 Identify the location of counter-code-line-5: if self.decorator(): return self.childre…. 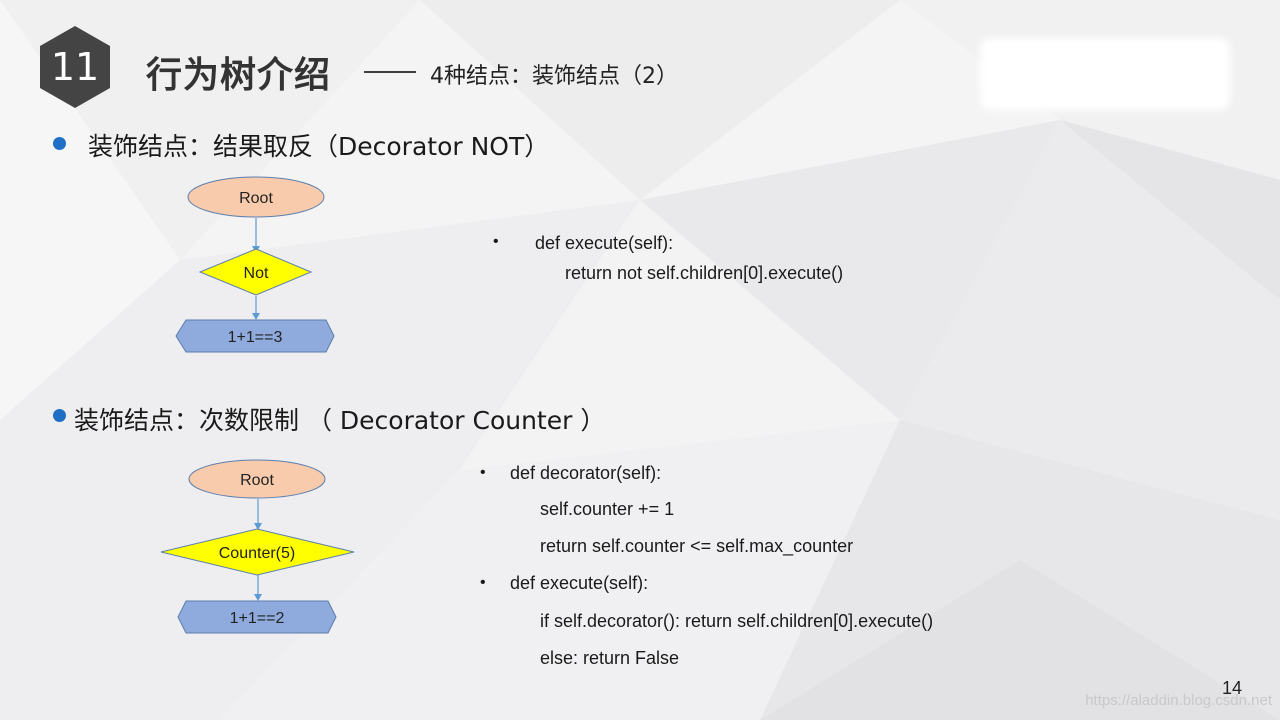
(737, 621).